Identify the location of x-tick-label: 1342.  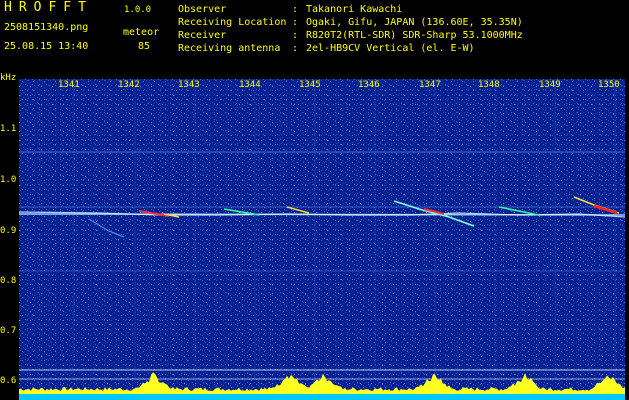
(129, 85).